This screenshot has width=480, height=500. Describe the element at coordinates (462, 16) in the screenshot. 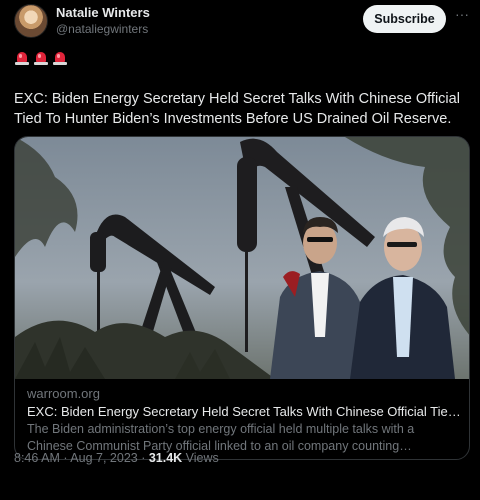

I see `more-options-icon: ···` at that location.